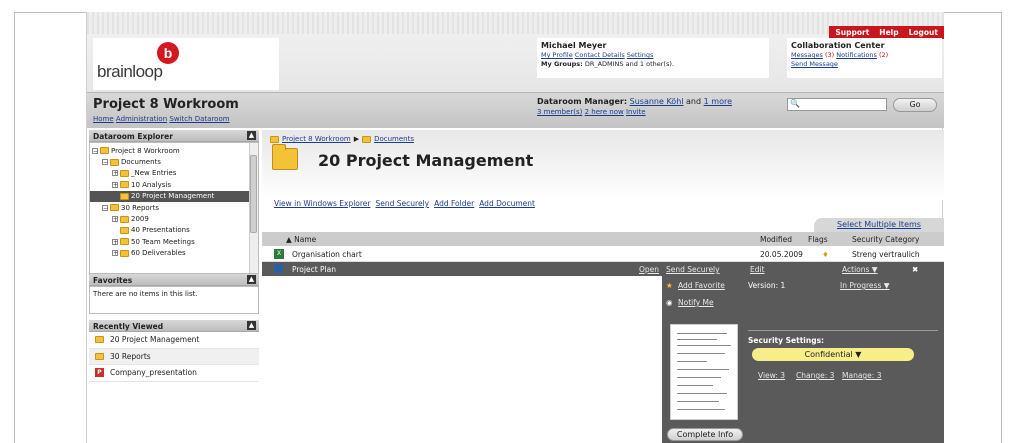 The height and width of the screenshot is (443, 1014). Describe the element at coordinates (860, 269) in the screenshot. I see `actions-menu: Actions ▼` at that location.